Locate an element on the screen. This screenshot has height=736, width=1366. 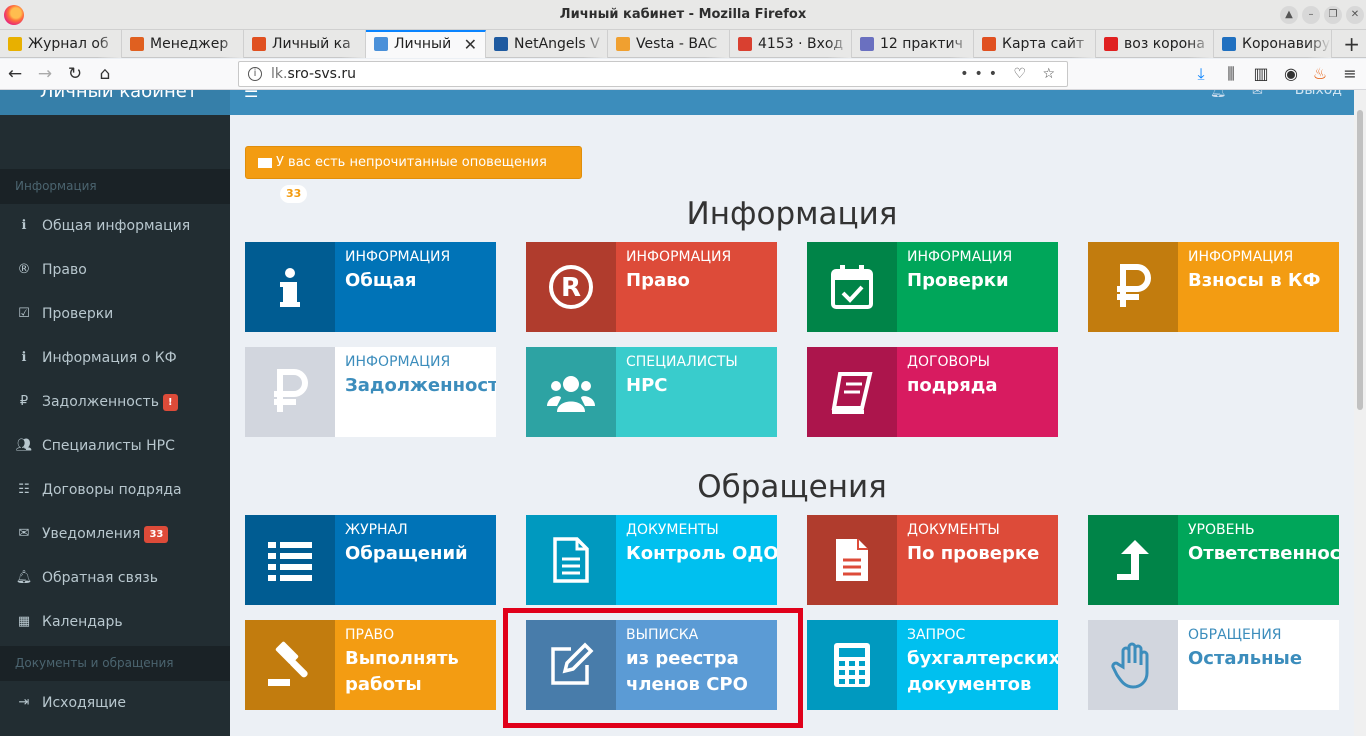
browser-tab: 4153 · Вход is located at coordinates (791, 44).